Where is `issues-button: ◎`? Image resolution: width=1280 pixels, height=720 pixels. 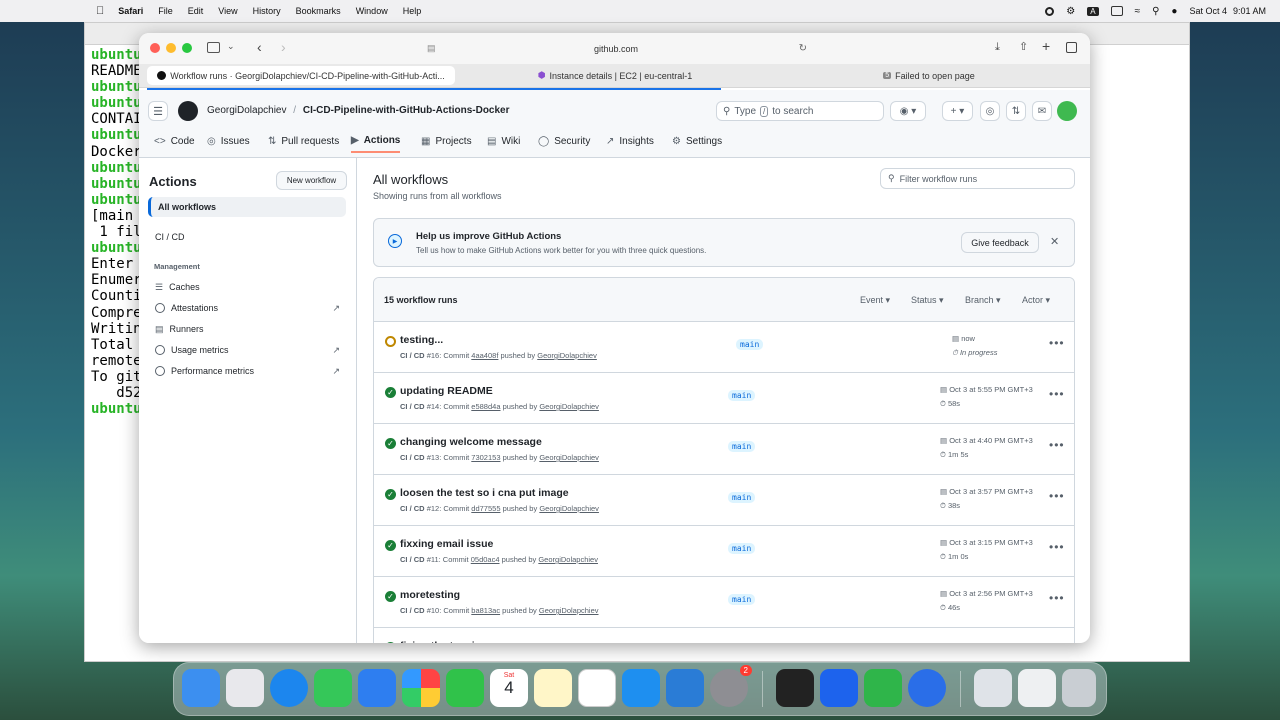 issues-button: ◎ is located at coordinates (990, 111).